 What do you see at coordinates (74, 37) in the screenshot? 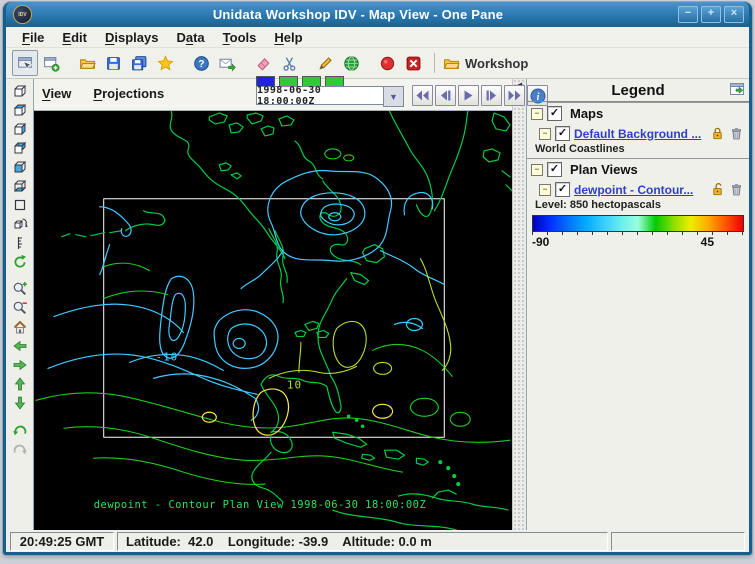
I see `menu-edit: Edit` at bounding box center [74, 37].